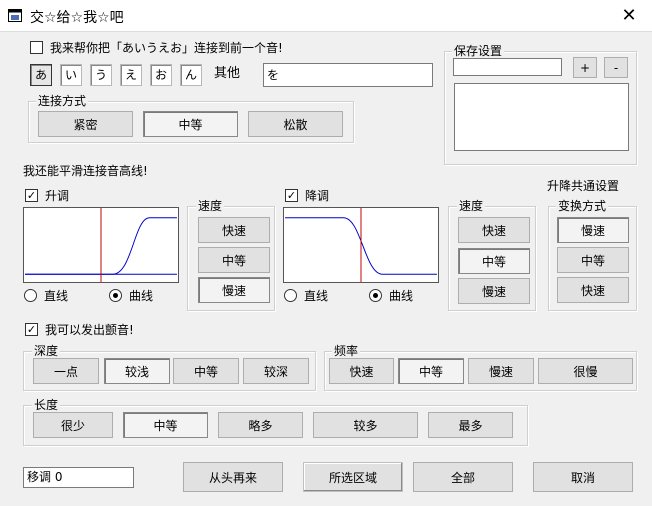  Describe the element at coordinates (585, 371) in the screenshot. I see `freq-very-slow-button: 很慢` at that location.